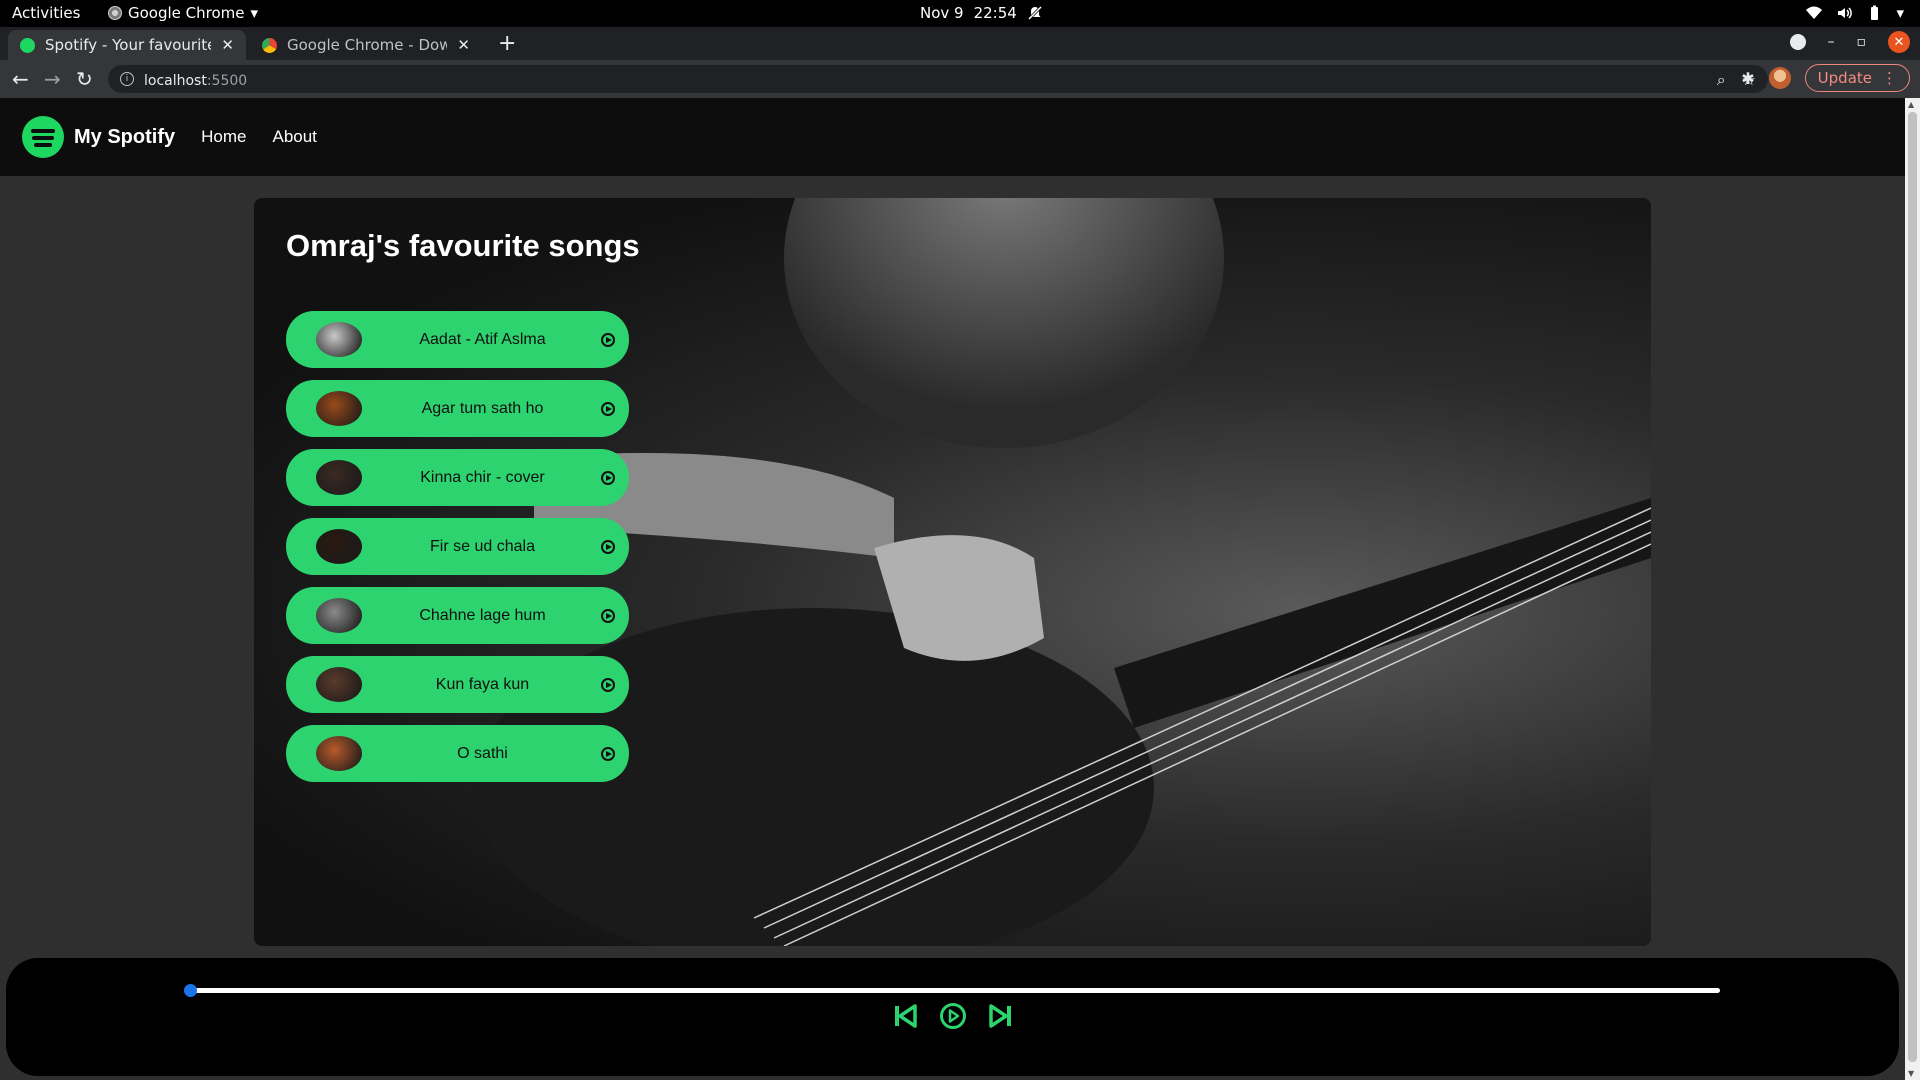  Describe the element at coordinates (1855, 13) in the screenshot. I see `system-tray: ▾` at that location.